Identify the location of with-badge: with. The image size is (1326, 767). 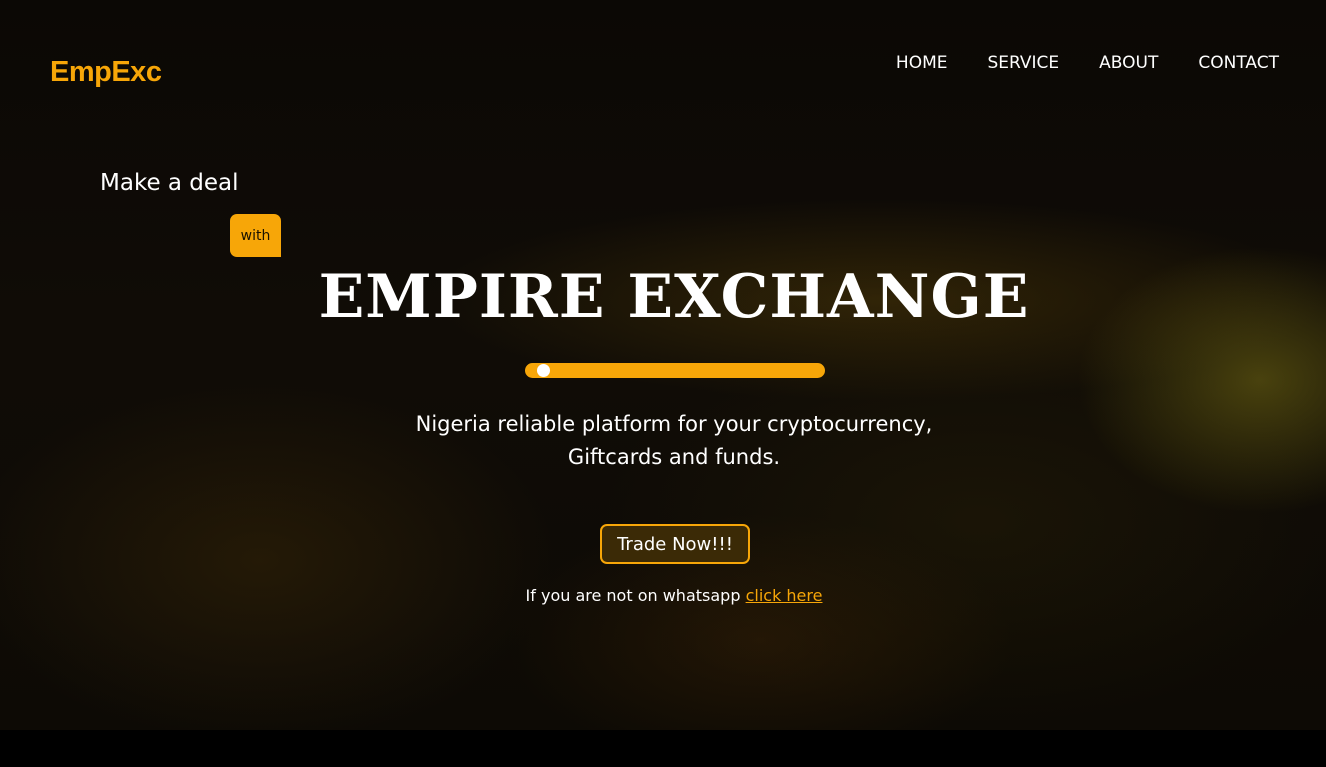
(255, 235).